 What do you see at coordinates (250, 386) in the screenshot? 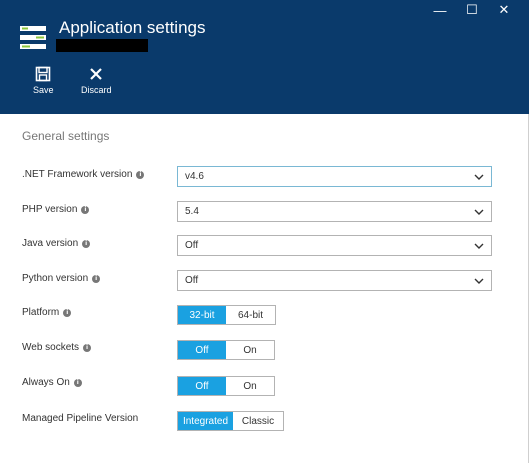
I see `always-on-on-option: On` at bounding box center [250, 386].